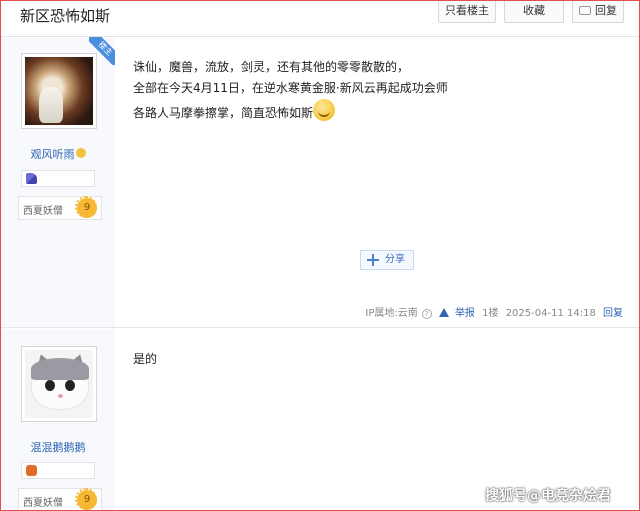  What do you see at coordinates (31, 470) in the screenshot?
I see `gamepad-icon` at bounding box center [31, 470].